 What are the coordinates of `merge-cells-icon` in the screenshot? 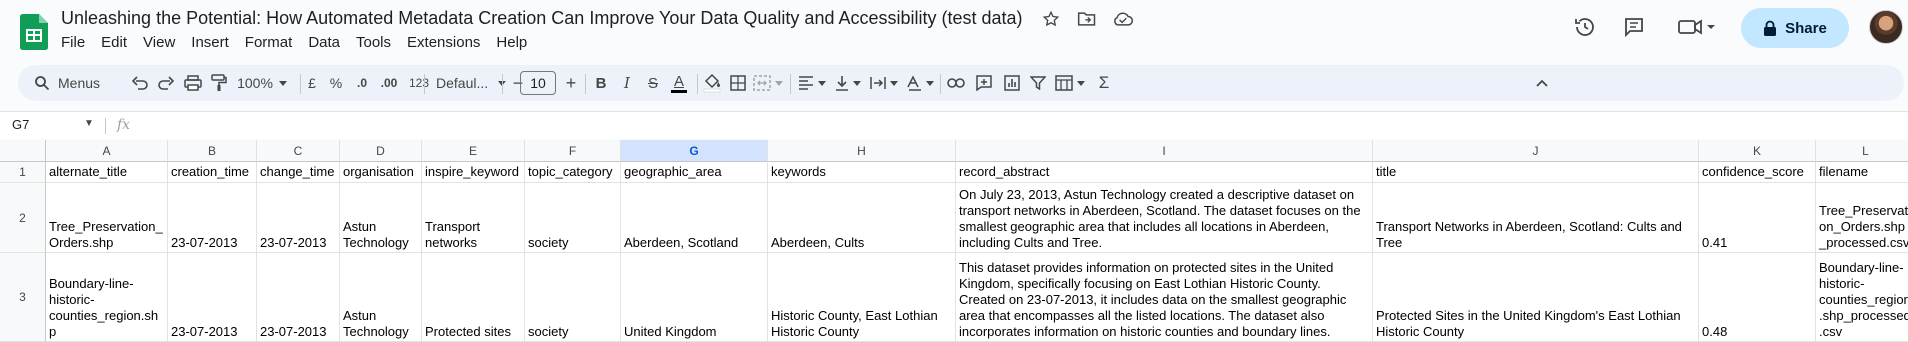 It's located at (768, 83).